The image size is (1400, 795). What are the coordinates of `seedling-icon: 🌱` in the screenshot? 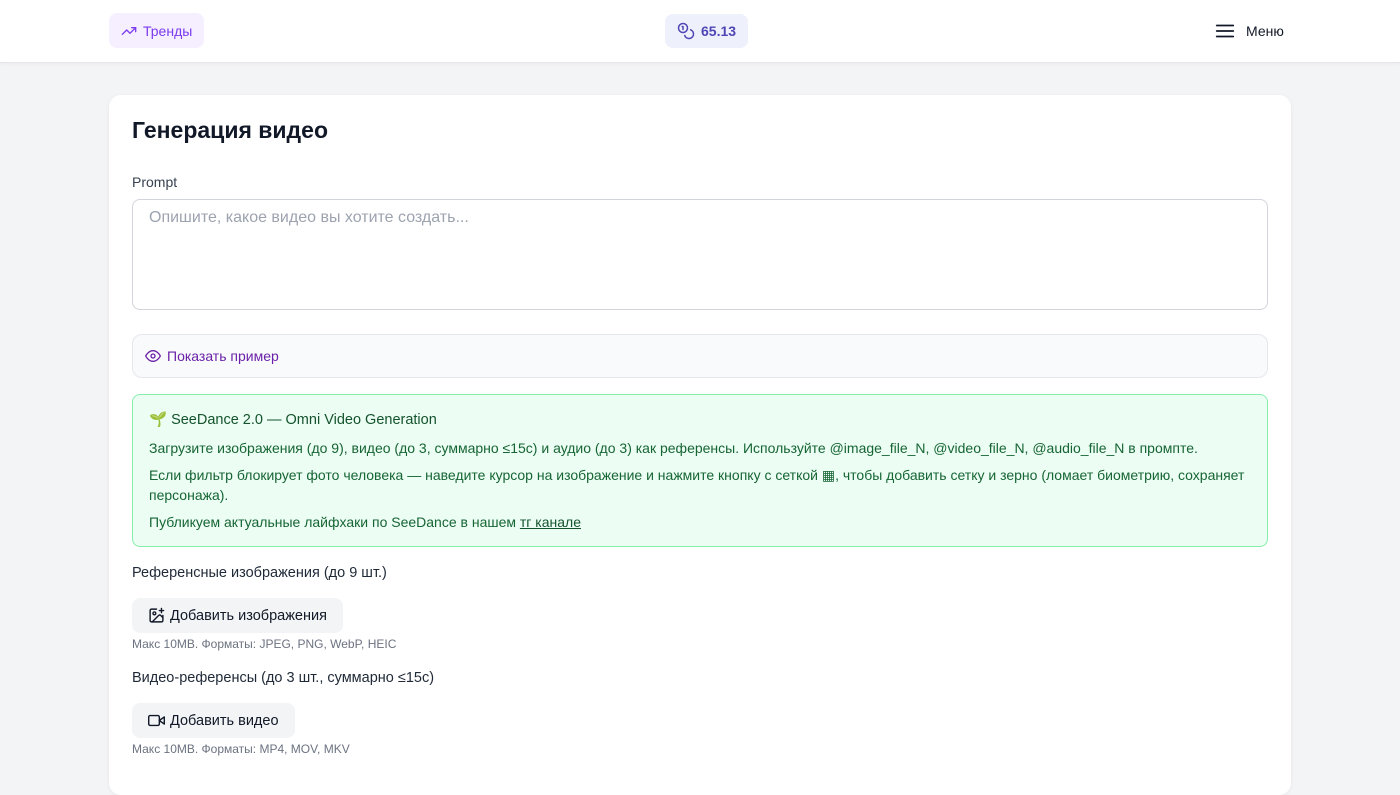 It's located at (158, 420).